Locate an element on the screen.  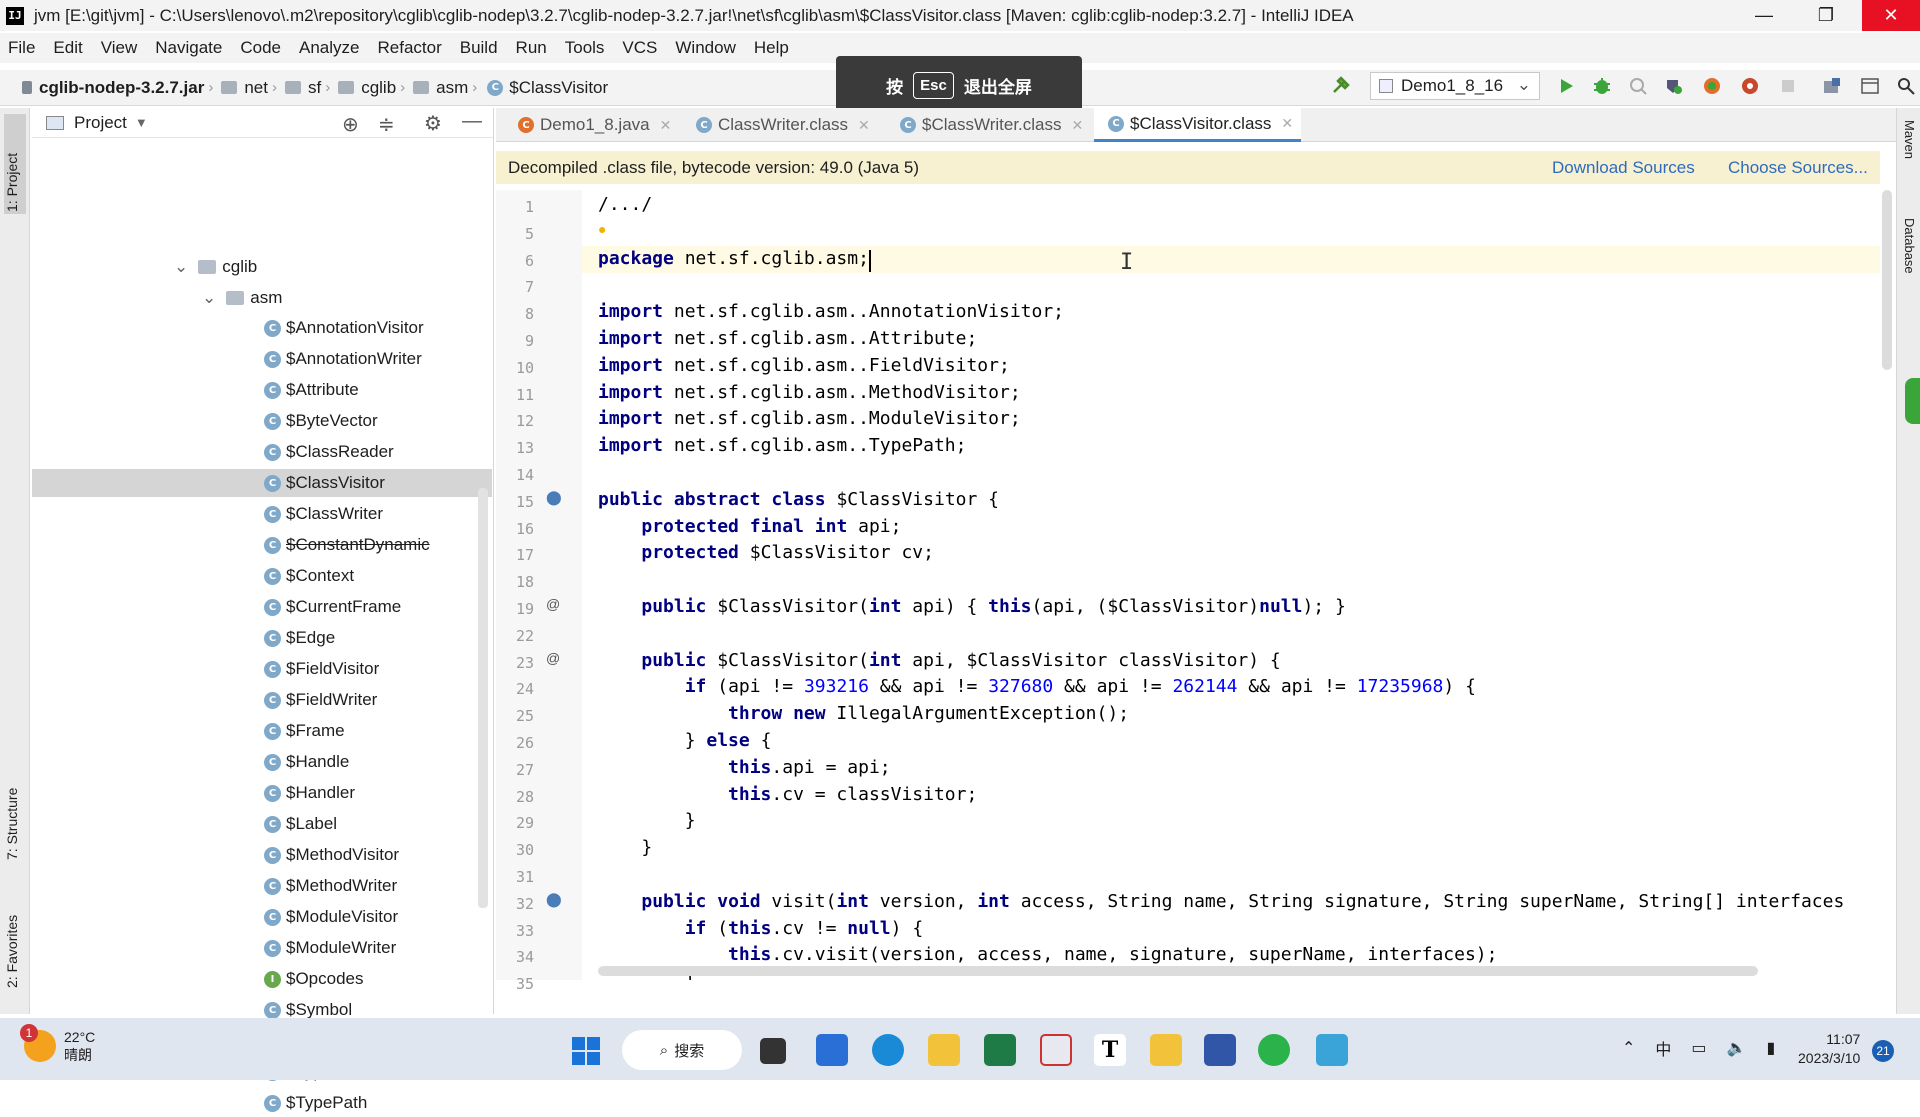
tree-item: C $Attribute is located at coordinates (311, 390).